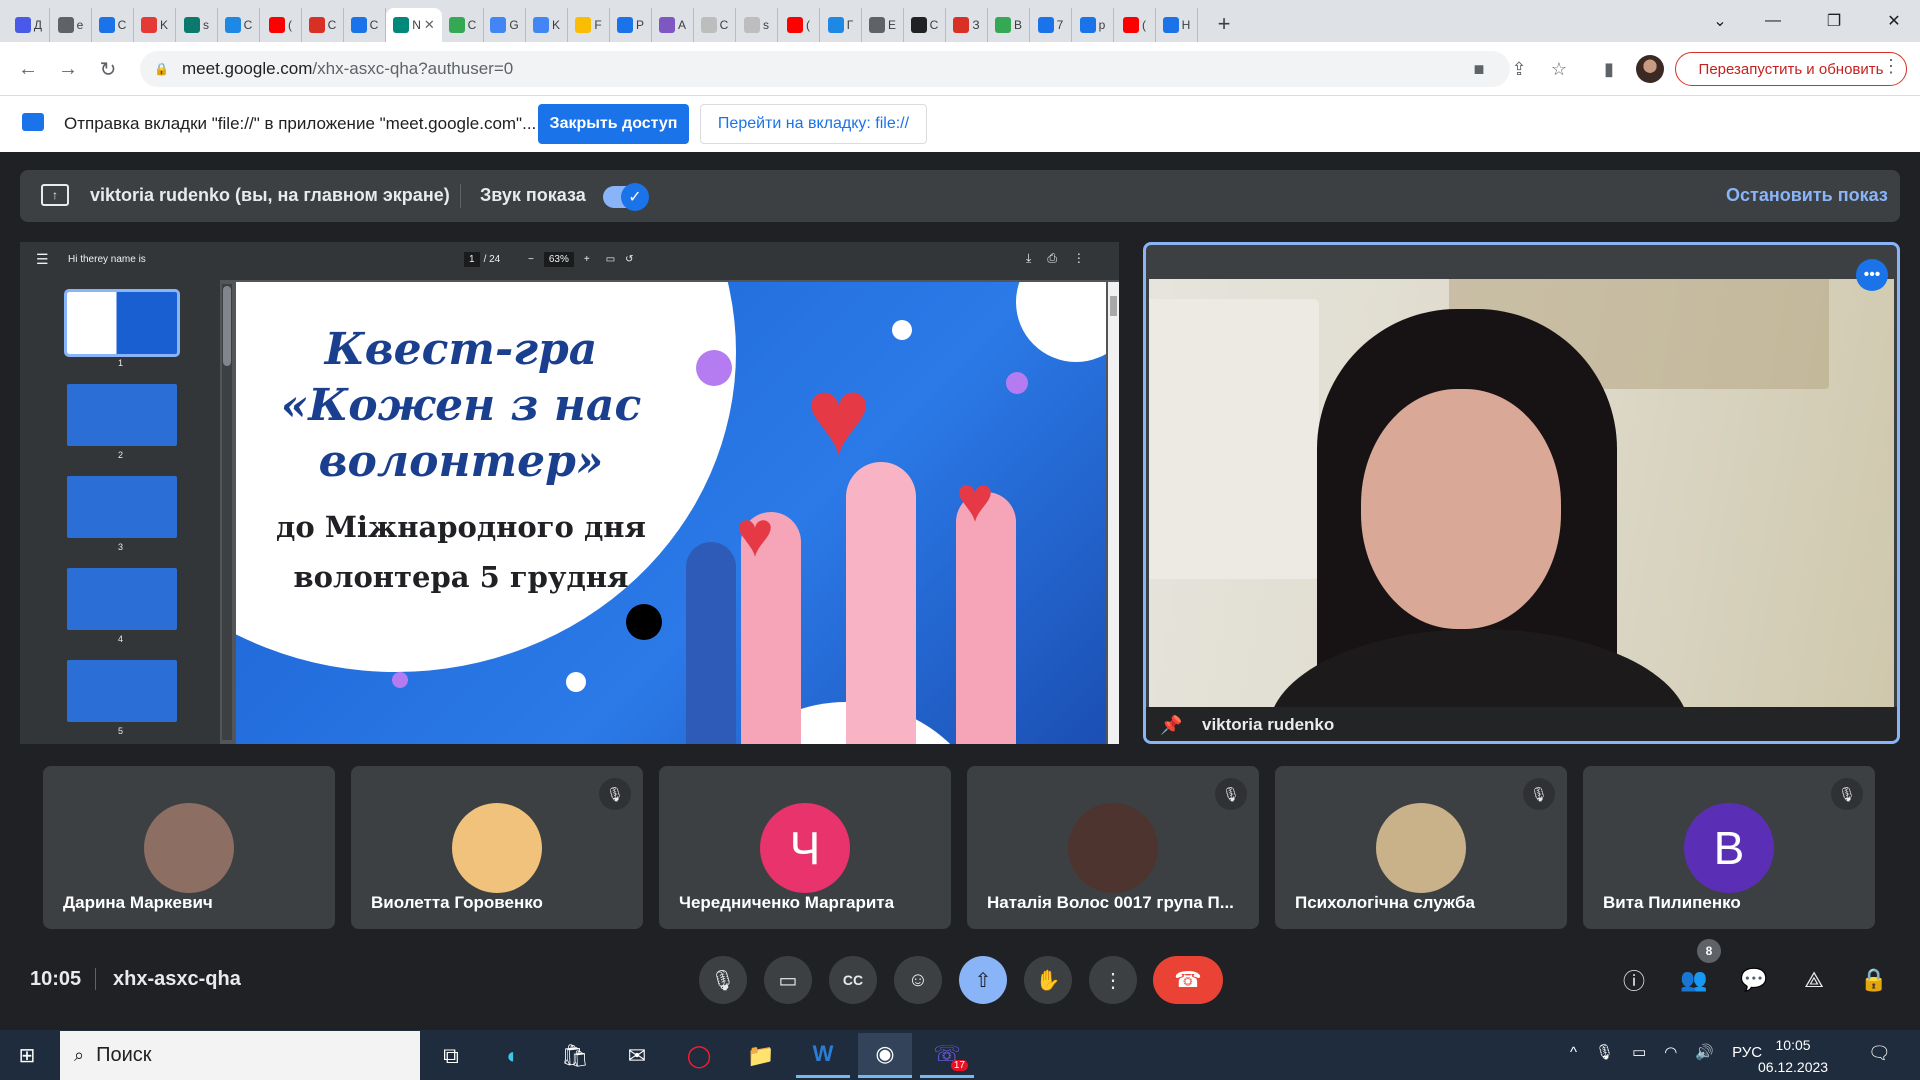  What do you see at coordinates (1791, 69) in the screenshot?
I see `restart-update-button: Перезапустить и обновить` at bounding box center [1791, 69].